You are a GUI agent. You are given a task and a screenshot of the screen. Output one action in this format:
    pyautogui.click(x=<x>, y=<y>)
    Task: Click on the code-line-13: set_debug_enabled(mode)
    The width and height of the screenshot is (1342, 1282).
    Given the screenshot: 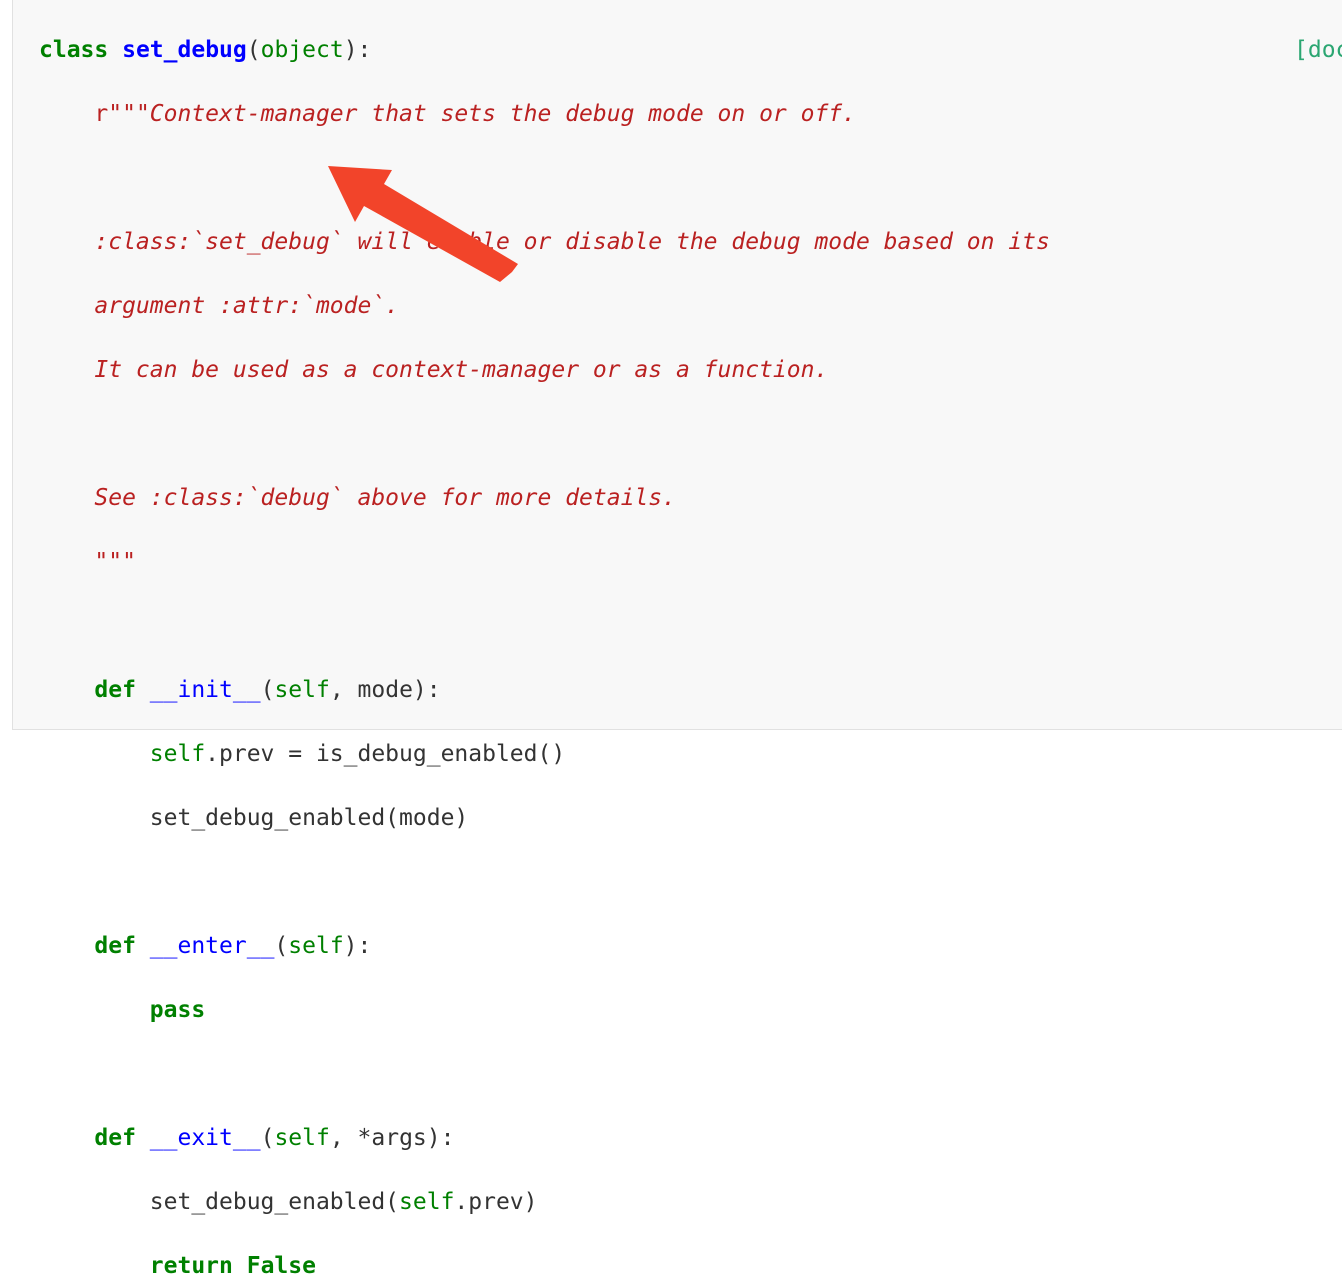 What is the action you would take?
    pyautogui.click(x=544, y=818)
    